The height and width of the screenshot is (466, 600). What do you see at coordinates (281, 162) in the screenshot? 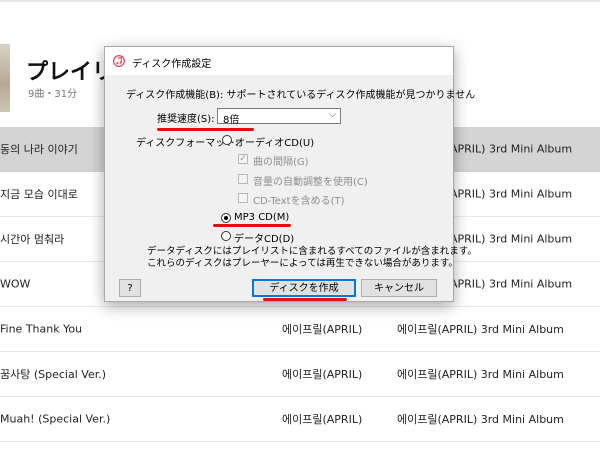
I see `gap-label: 曲の間隔(G)` at bounding box center [281, 162].